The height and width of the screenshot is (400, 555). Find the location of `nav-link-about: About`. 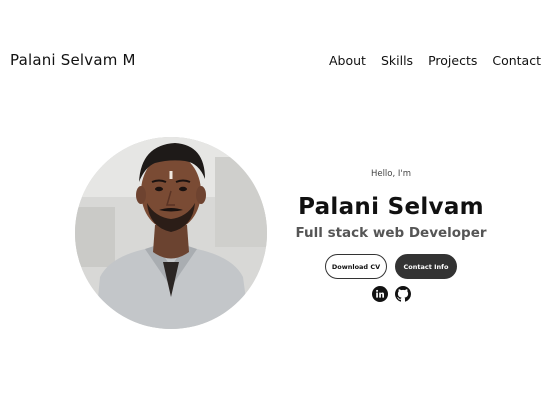

nav-link-about: About is located at coordinates (347, 60).